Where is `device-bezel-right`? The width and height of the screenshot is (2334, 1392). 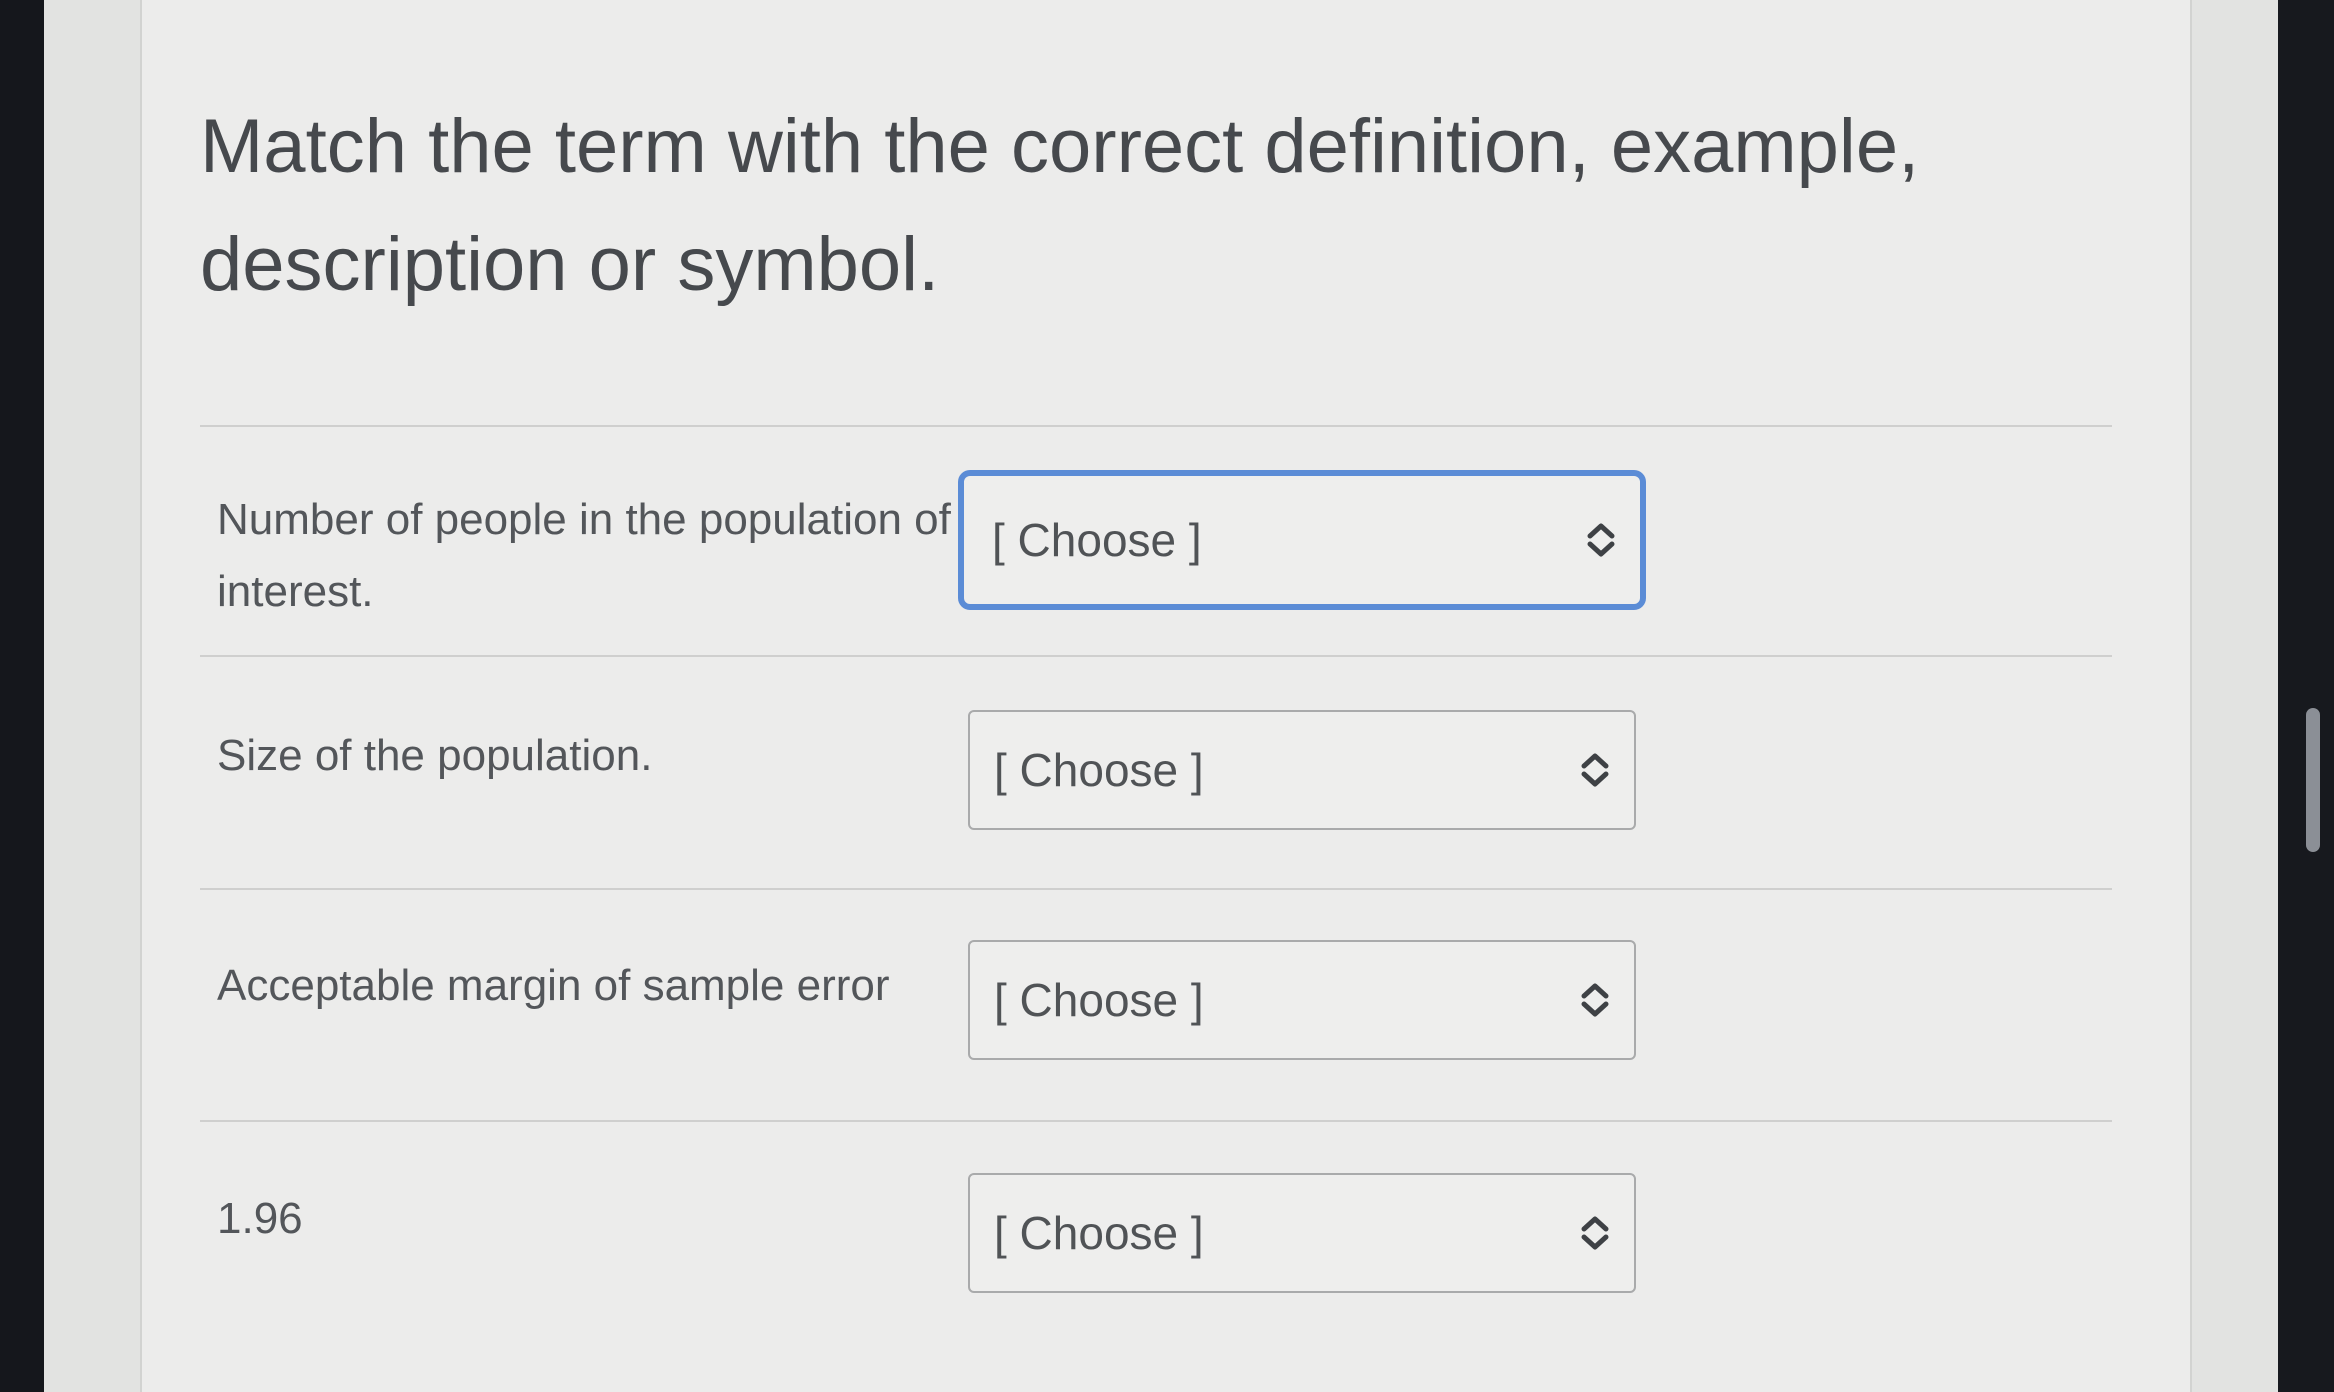 device-bezel-right is located at coordinates (2306, 696).